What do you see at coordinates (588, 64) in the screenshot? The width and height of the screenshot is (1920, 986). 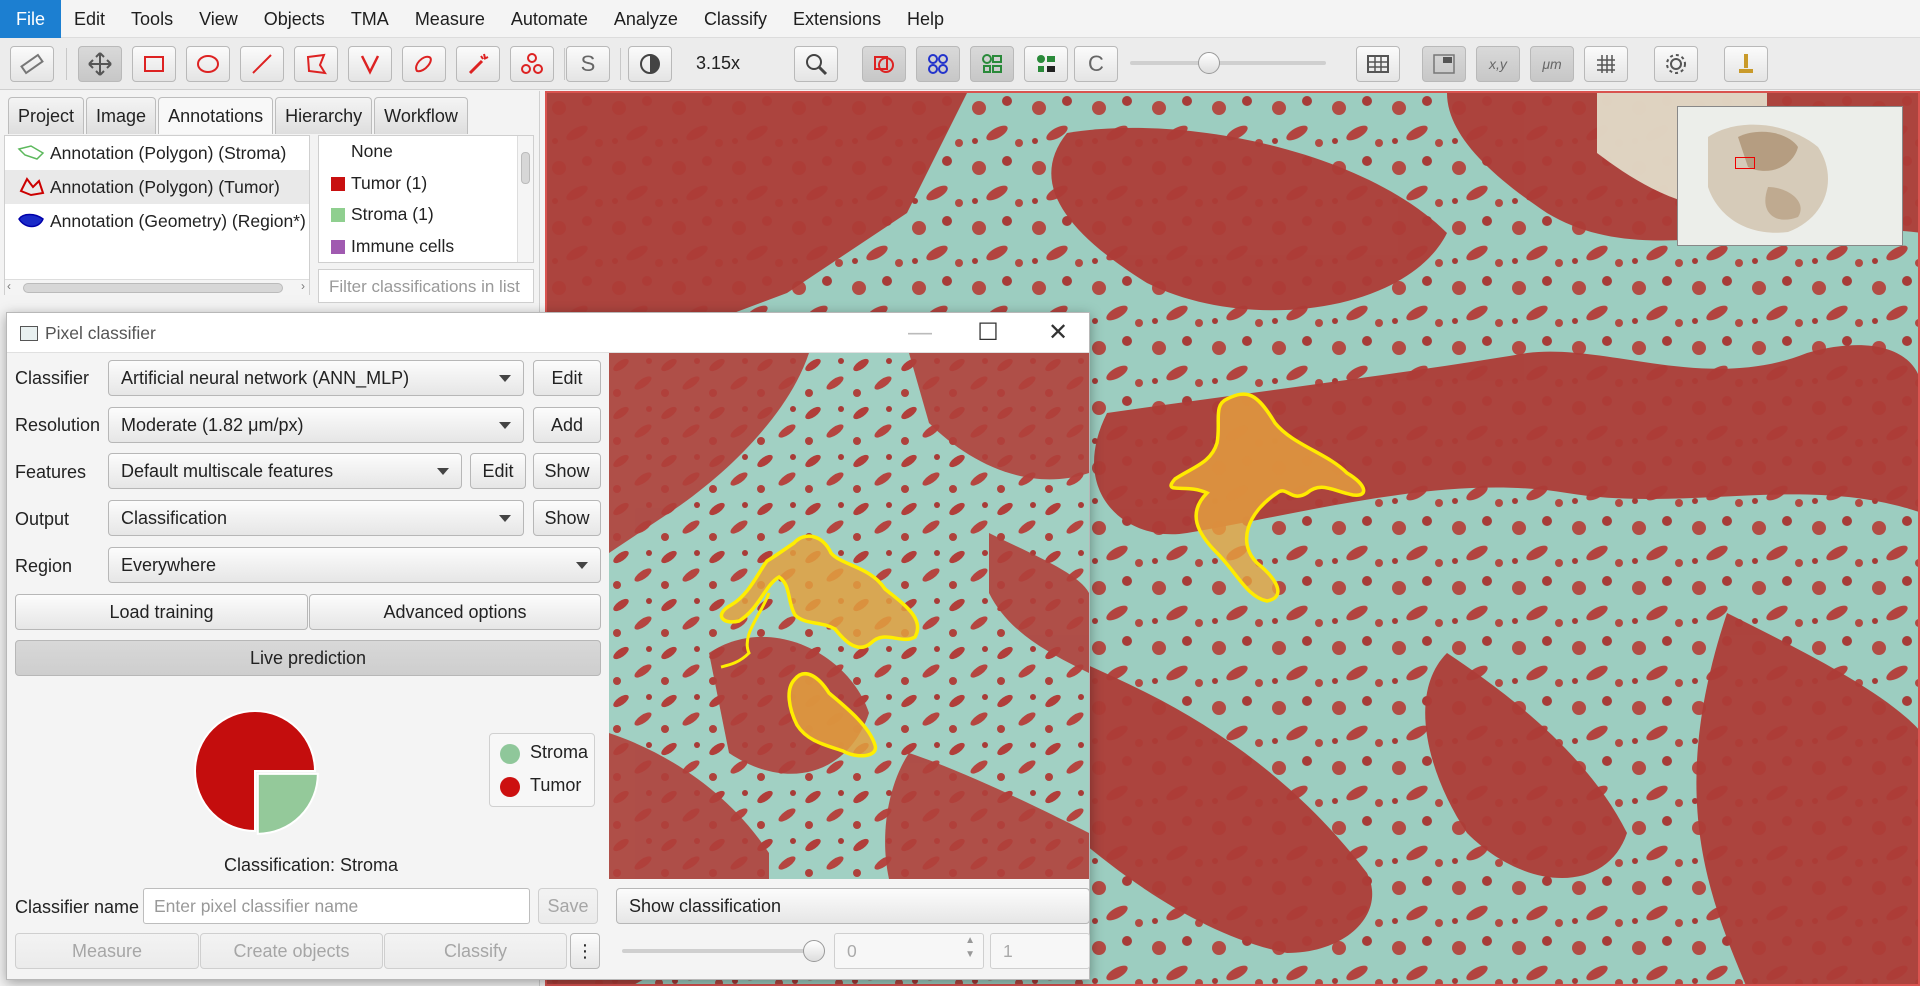 I see `selection-mode-toggle: S` at bounding box center [588, 64].